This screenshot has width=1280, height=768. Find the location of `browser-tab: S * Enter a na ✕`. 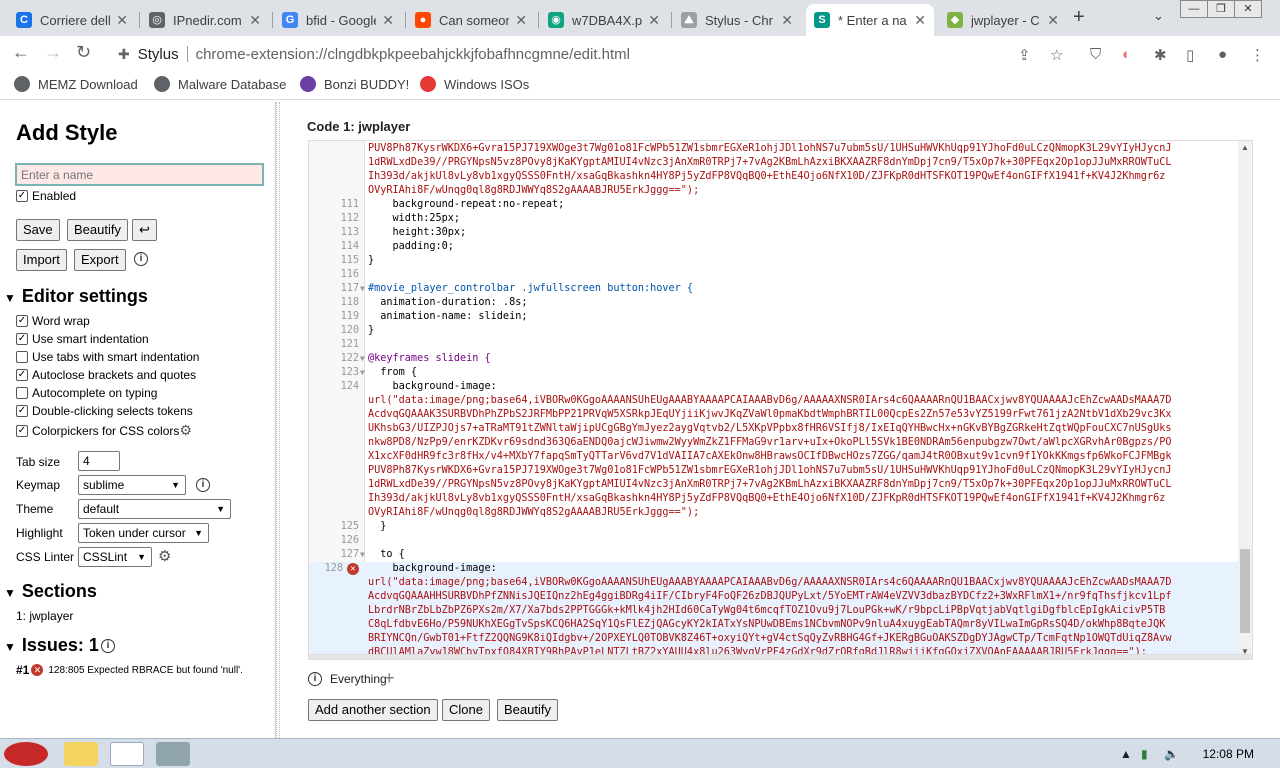

browser-tab: S * Enter a na ✕ is located at coordinates (870, 20).